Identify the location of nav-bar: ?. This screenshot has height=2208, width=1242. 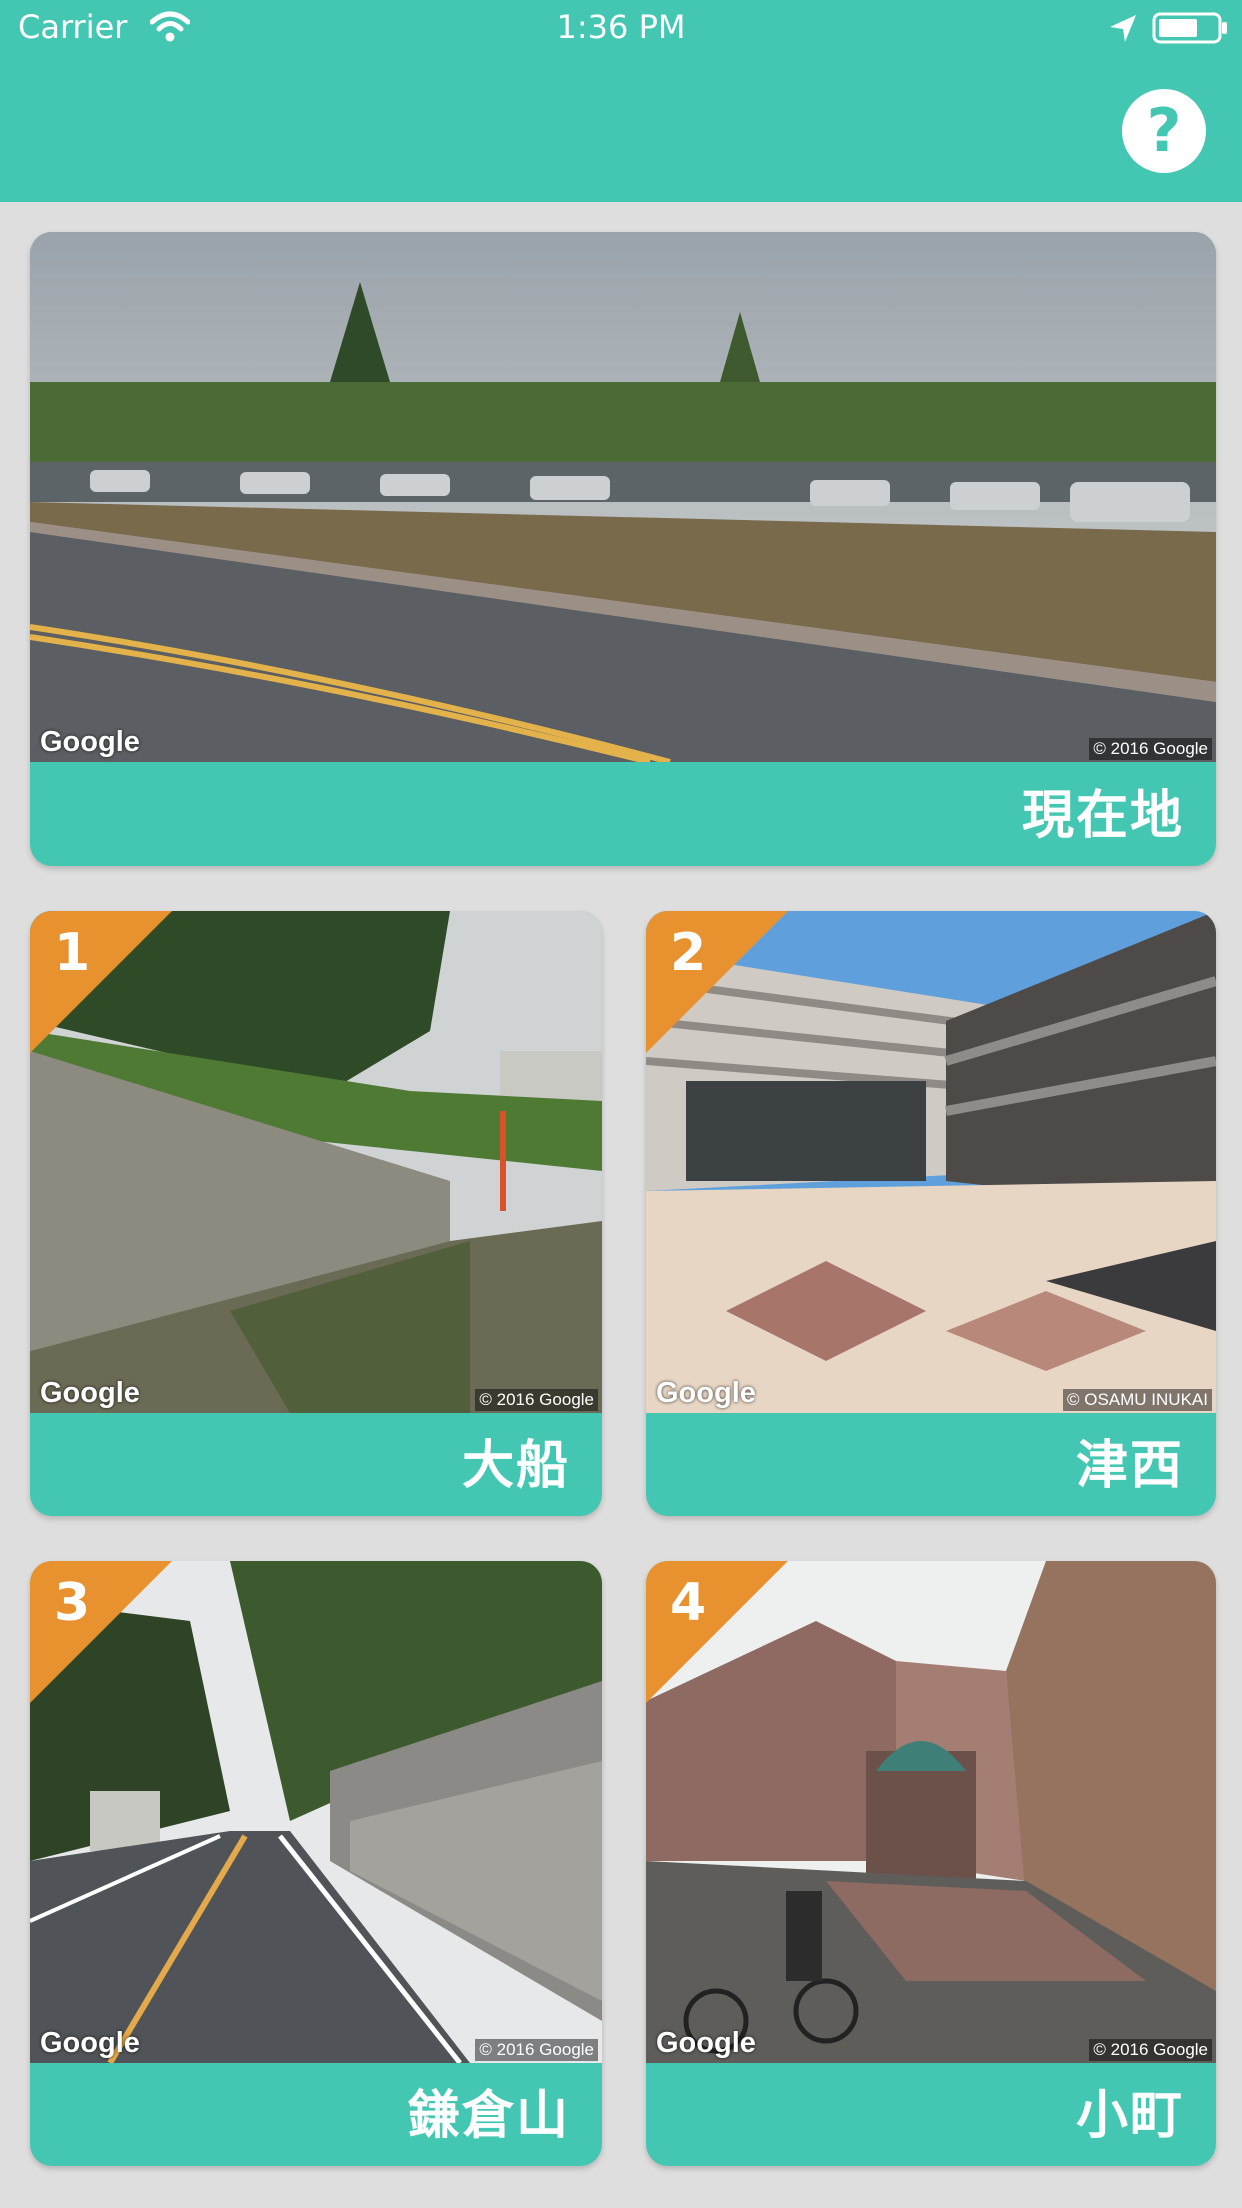
(621, 129).